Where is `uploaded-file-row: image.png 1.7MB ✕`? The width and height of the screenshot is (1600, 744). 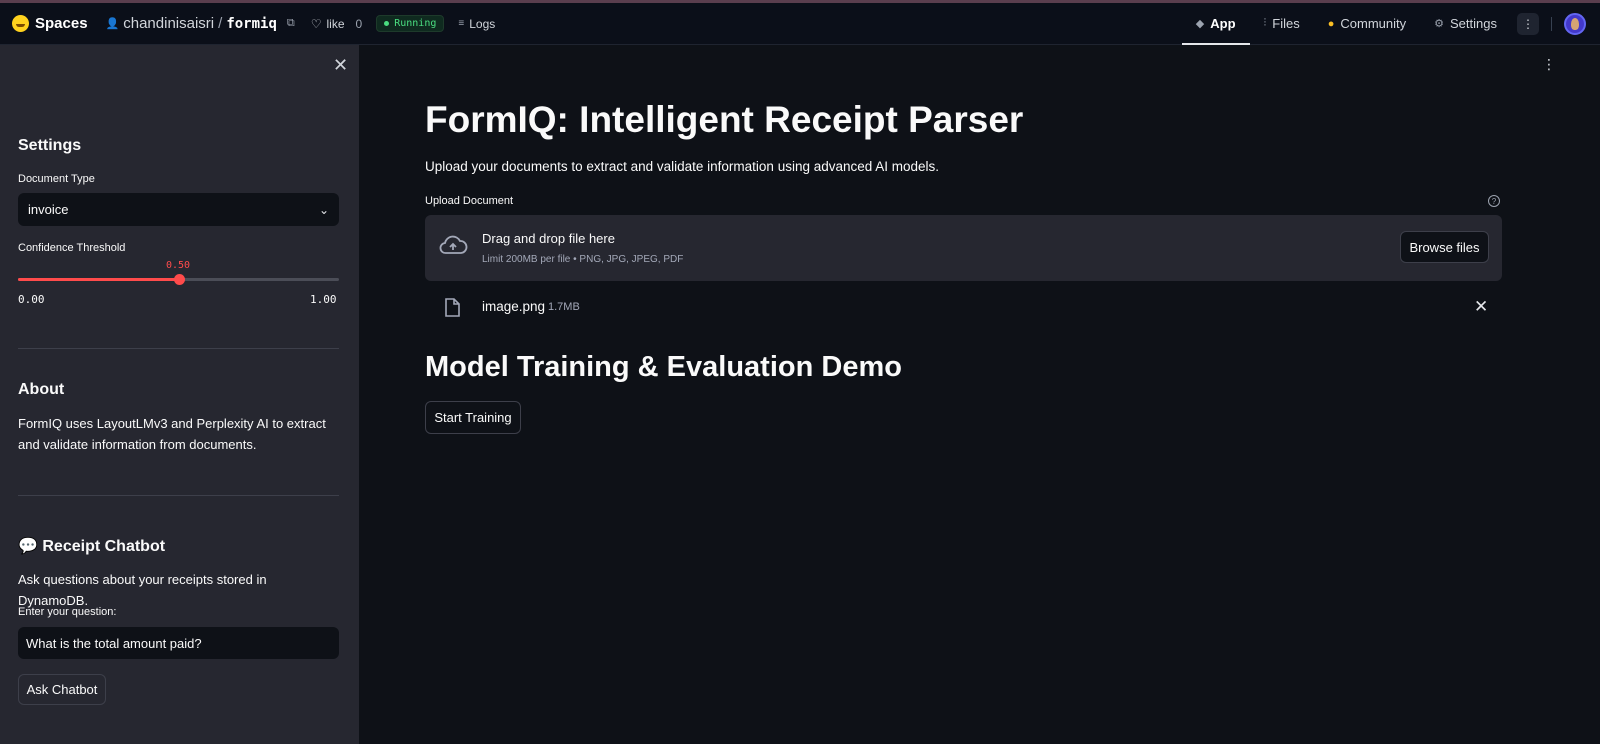 uploaded-file-row: image.png 1.7MB ✕ is located at coordinates (963, 309).